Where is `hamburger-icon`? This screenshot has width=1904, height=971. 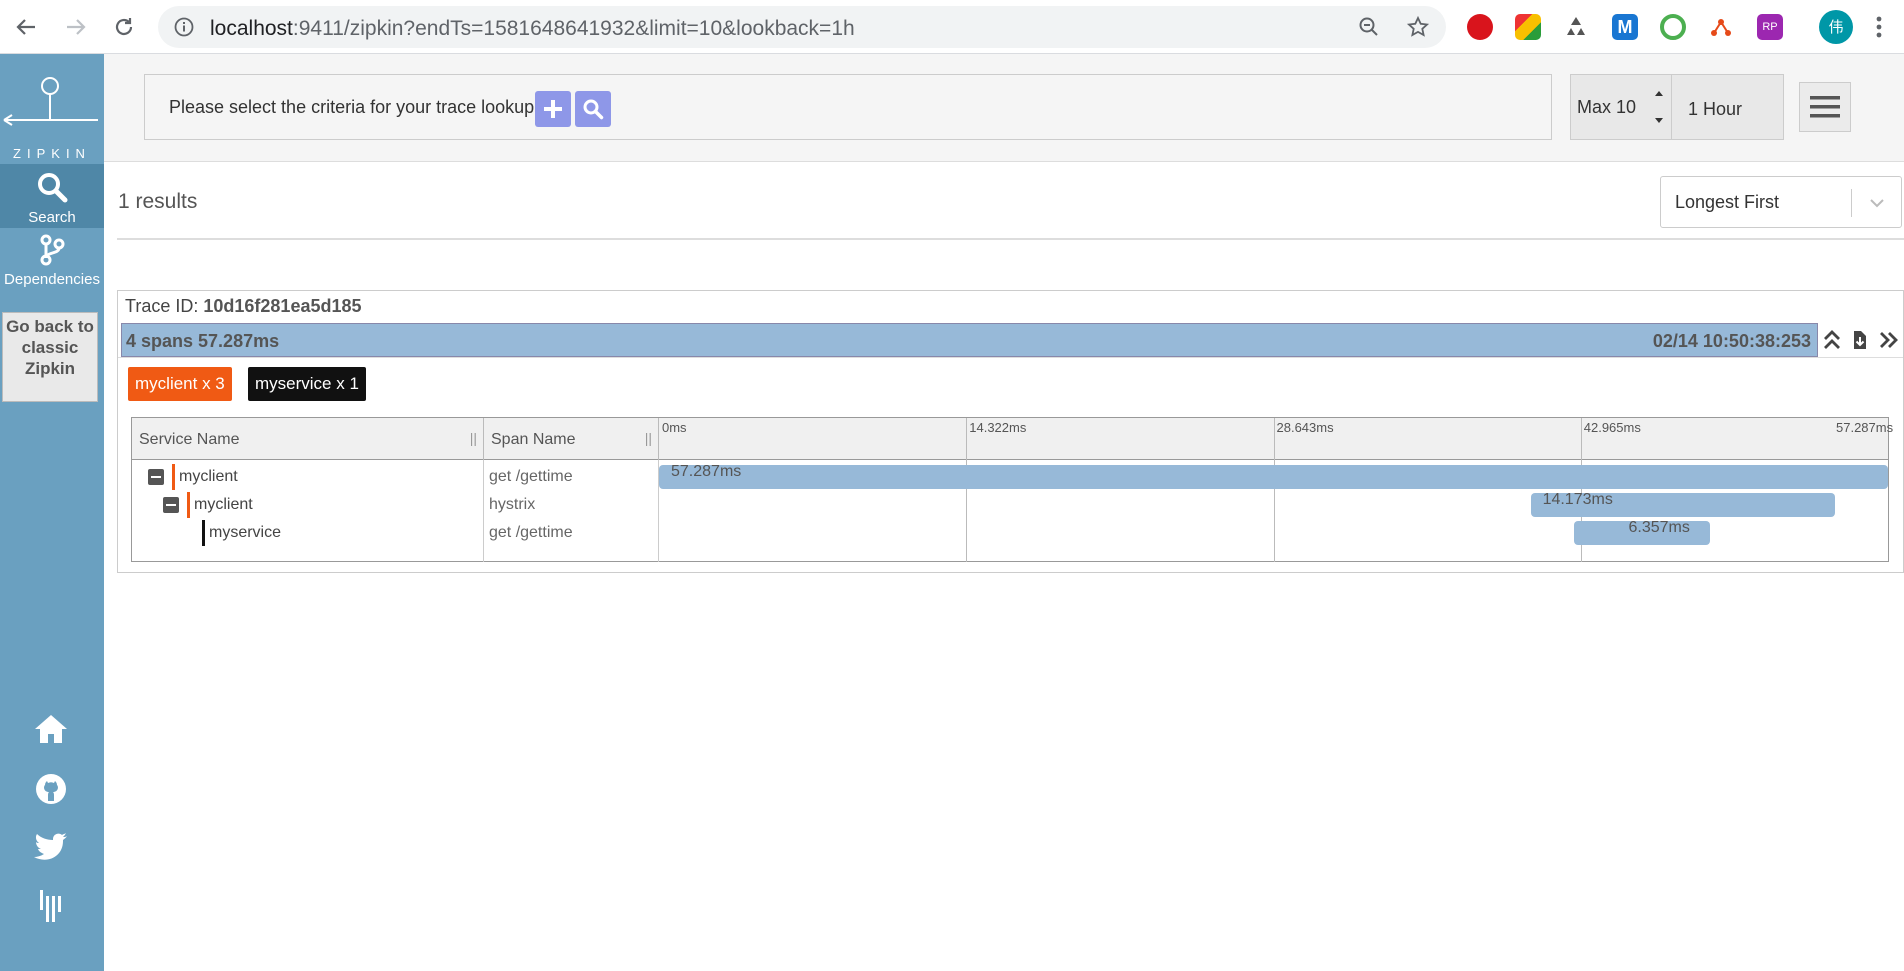
hamburger-icon is located at coordinates (1825, 107).